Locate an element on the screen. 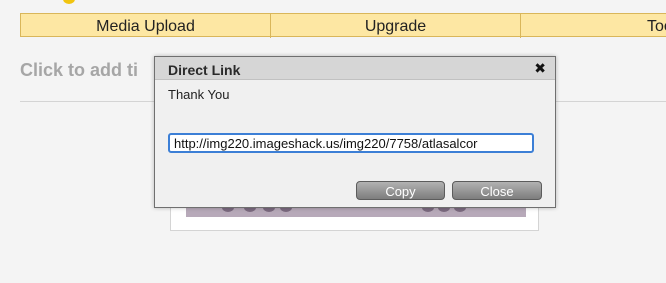  top-navigation: Media Upload Upgrade Tools is located at coordinates (343, 25).